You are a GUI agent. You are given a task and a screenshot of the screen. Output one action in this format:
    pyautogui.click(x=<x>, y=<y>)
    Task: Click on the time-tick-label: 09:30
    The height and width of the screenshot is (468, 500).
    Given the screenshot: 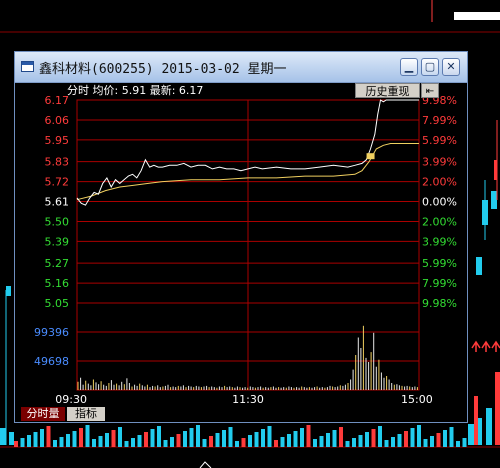 What is the action you would take?
    pyautogui.click(x=71, y=399)
    